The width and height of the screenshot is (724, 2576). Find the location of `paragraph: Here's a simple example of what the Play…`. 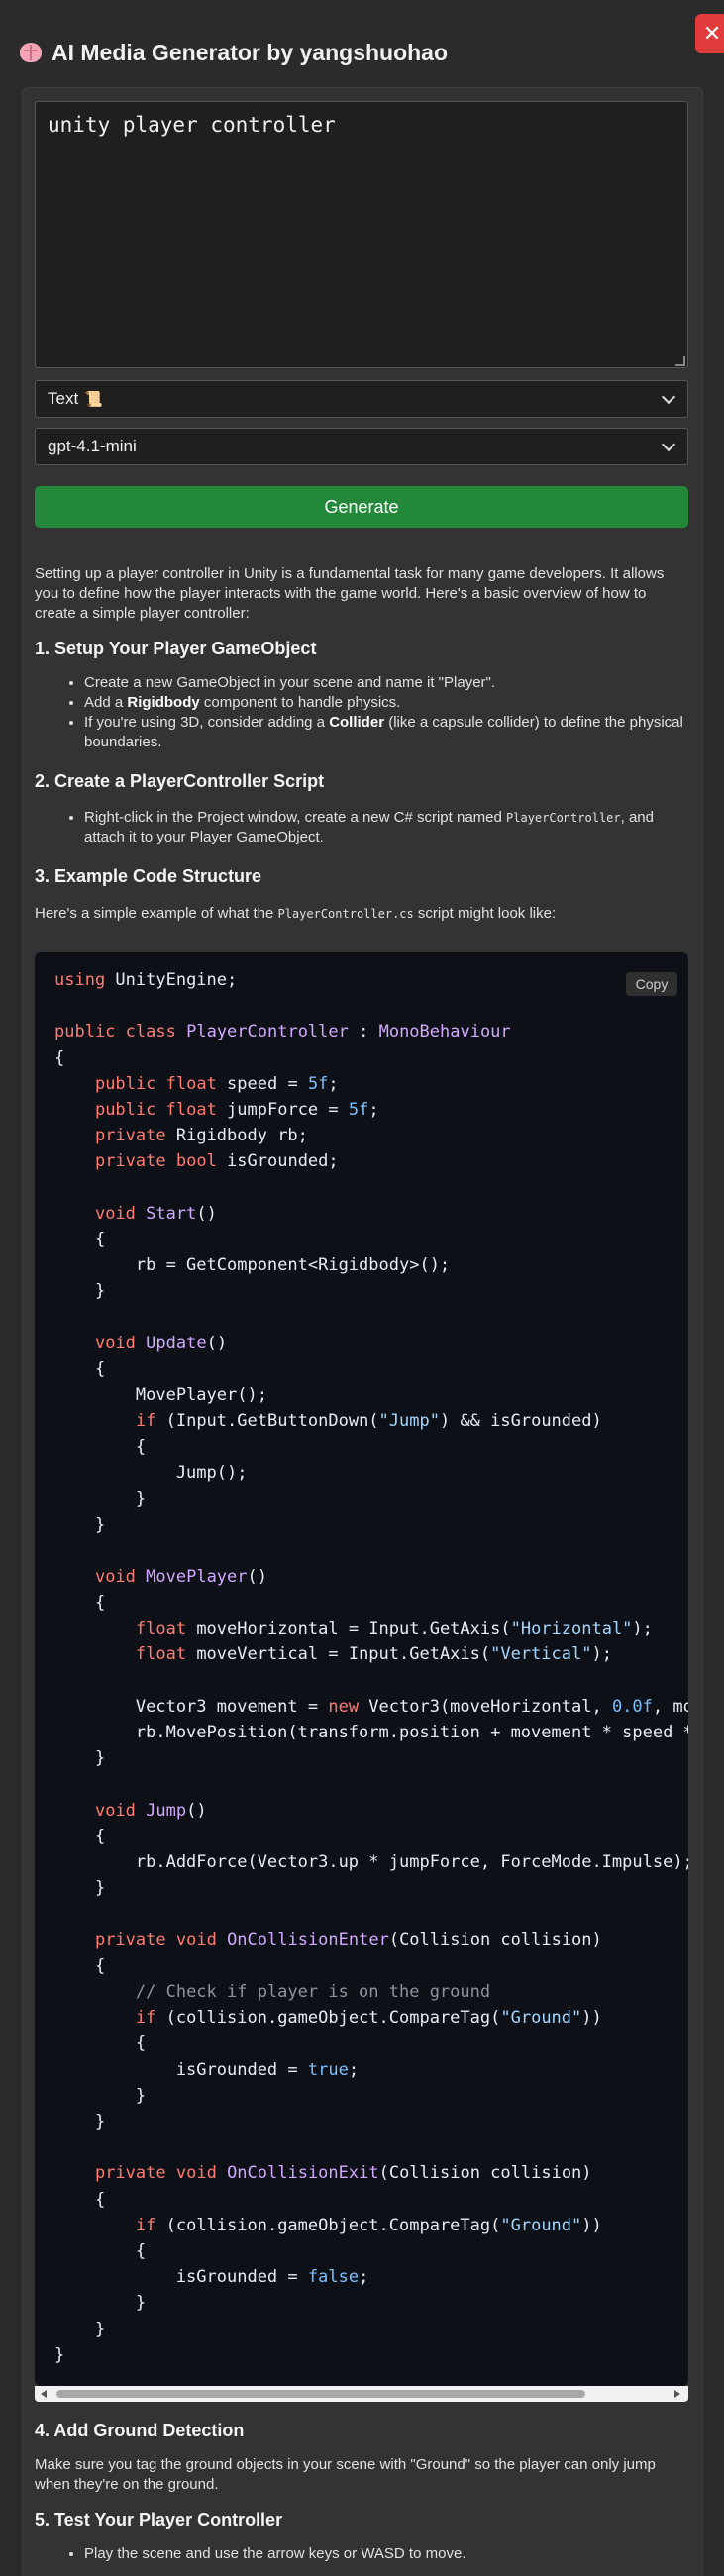

paragraph: Here's a simple example of what the Play… is located at coordinates (296, 914).